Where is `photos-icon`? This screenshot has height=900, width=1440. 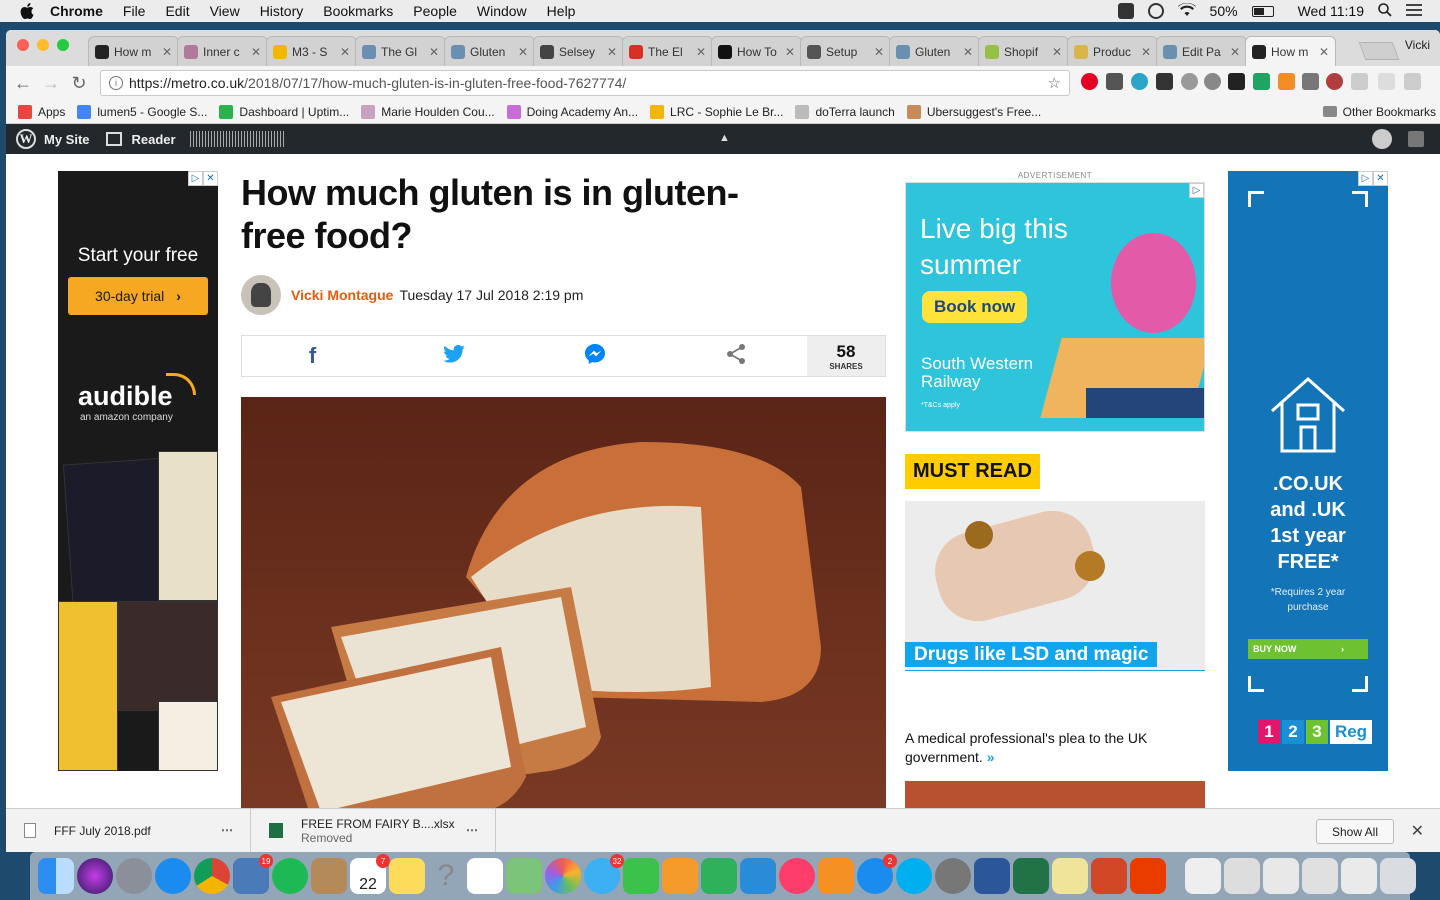 photos-icon is located at coordinates (563, 876).